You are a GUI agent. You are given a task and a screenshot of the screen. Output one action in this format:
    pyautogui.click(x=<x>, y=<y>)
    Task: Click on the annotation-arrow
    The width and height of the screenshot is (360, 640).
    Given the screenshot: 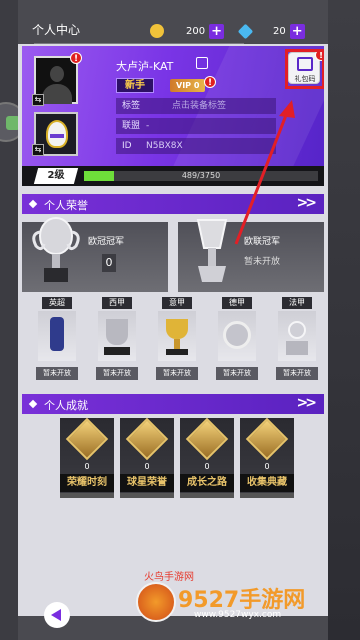 What is the action you would take?
    pyautogui.click(x=264, y=172)
    